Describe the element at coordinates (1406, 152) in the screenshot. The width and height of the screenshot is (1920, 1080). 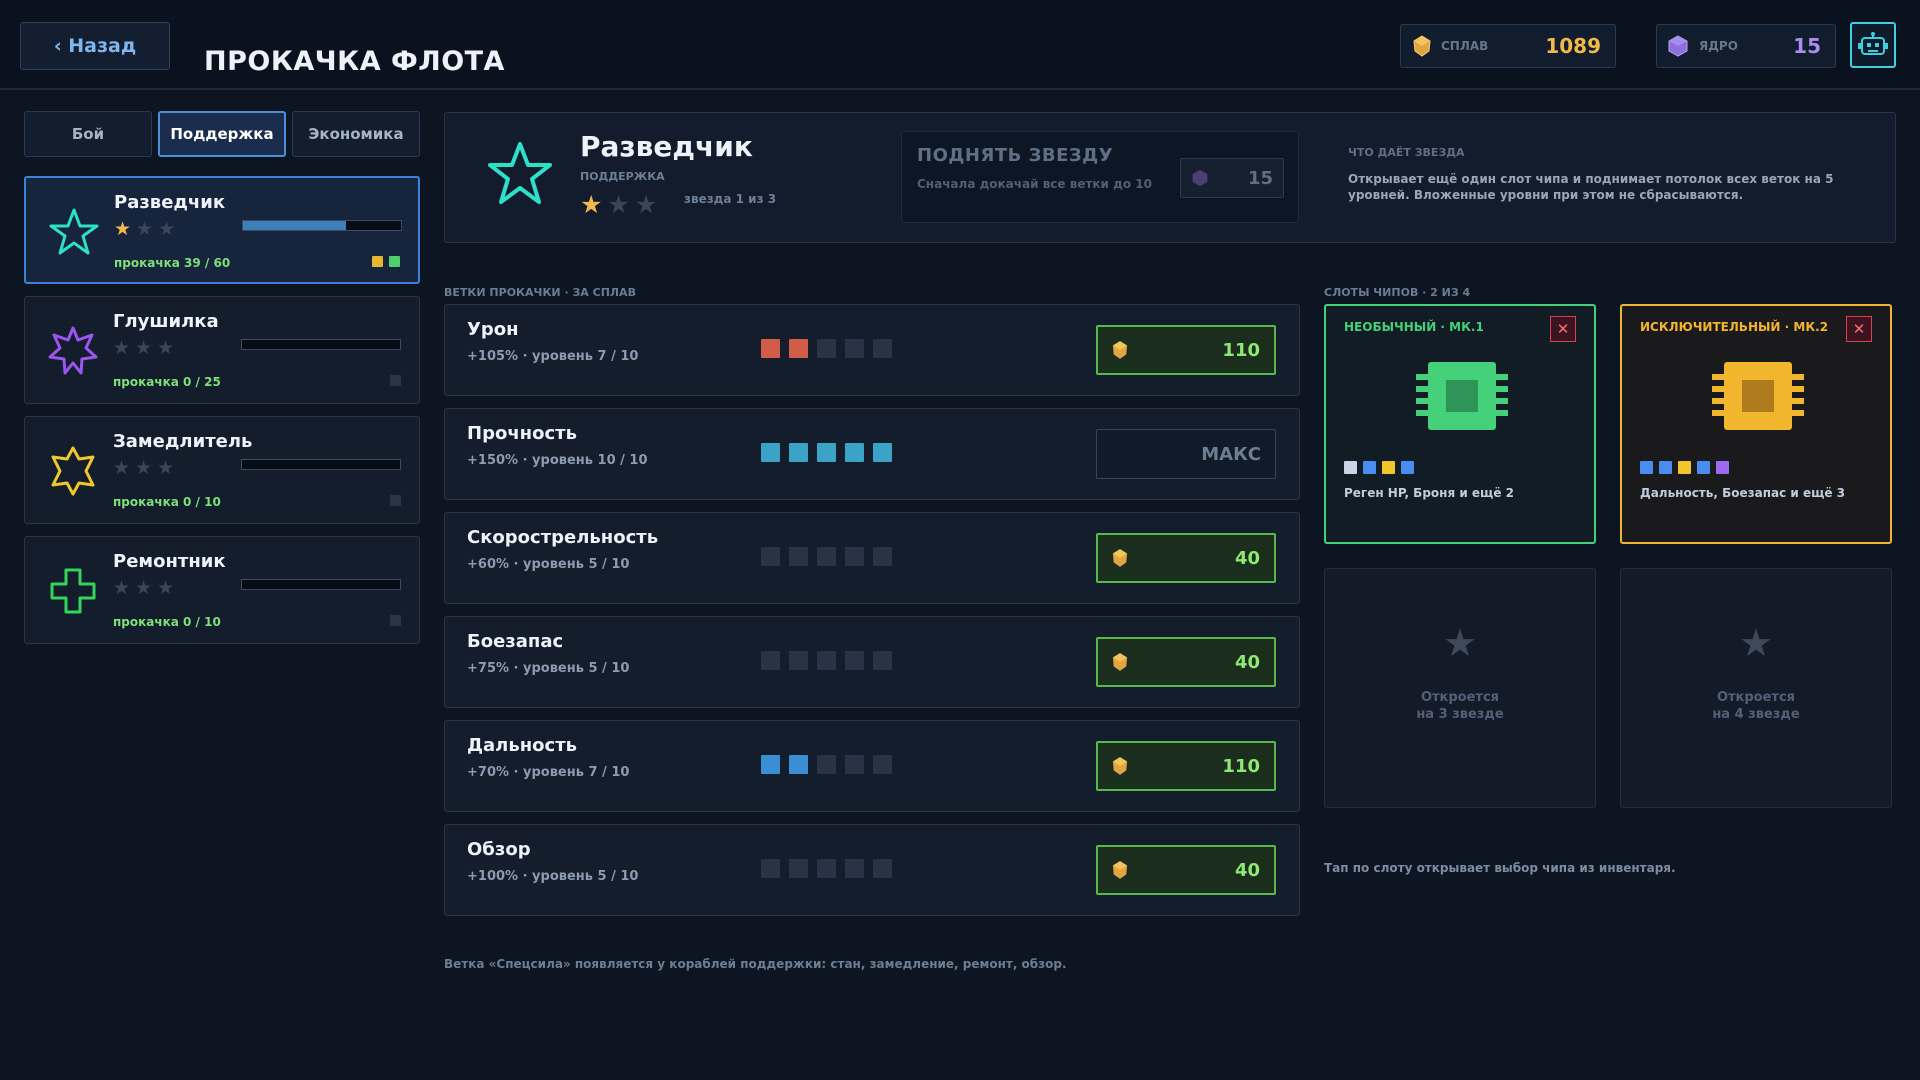
I see `star-info-label: ЧТО ДАЁТ ЗВЕЗДА` at that location.